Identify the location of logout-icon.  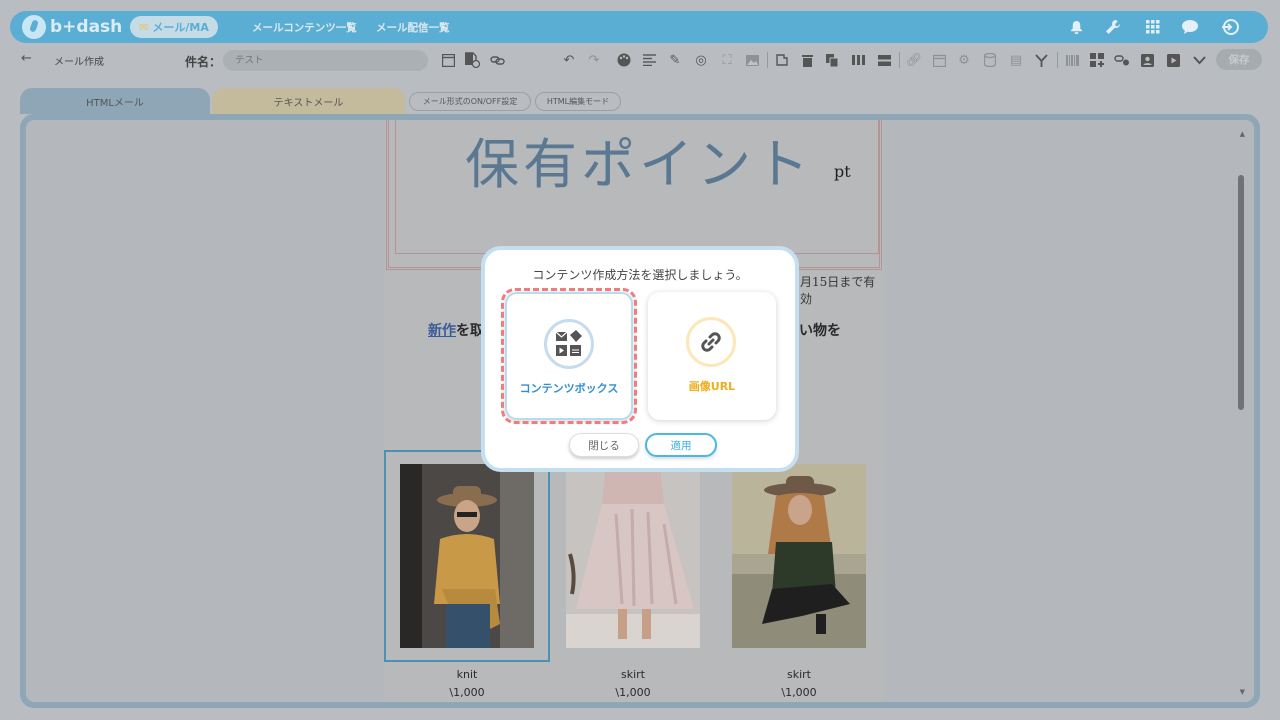
(1230, 27).